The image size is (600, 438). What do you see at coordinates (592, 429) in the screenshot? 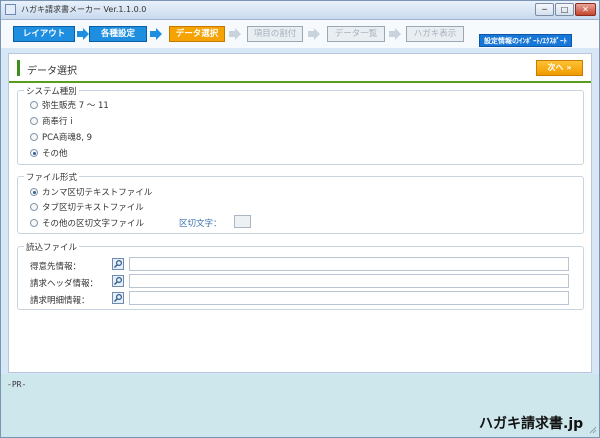
I see `resize-grip-icon` at bounding box center [592, 429].